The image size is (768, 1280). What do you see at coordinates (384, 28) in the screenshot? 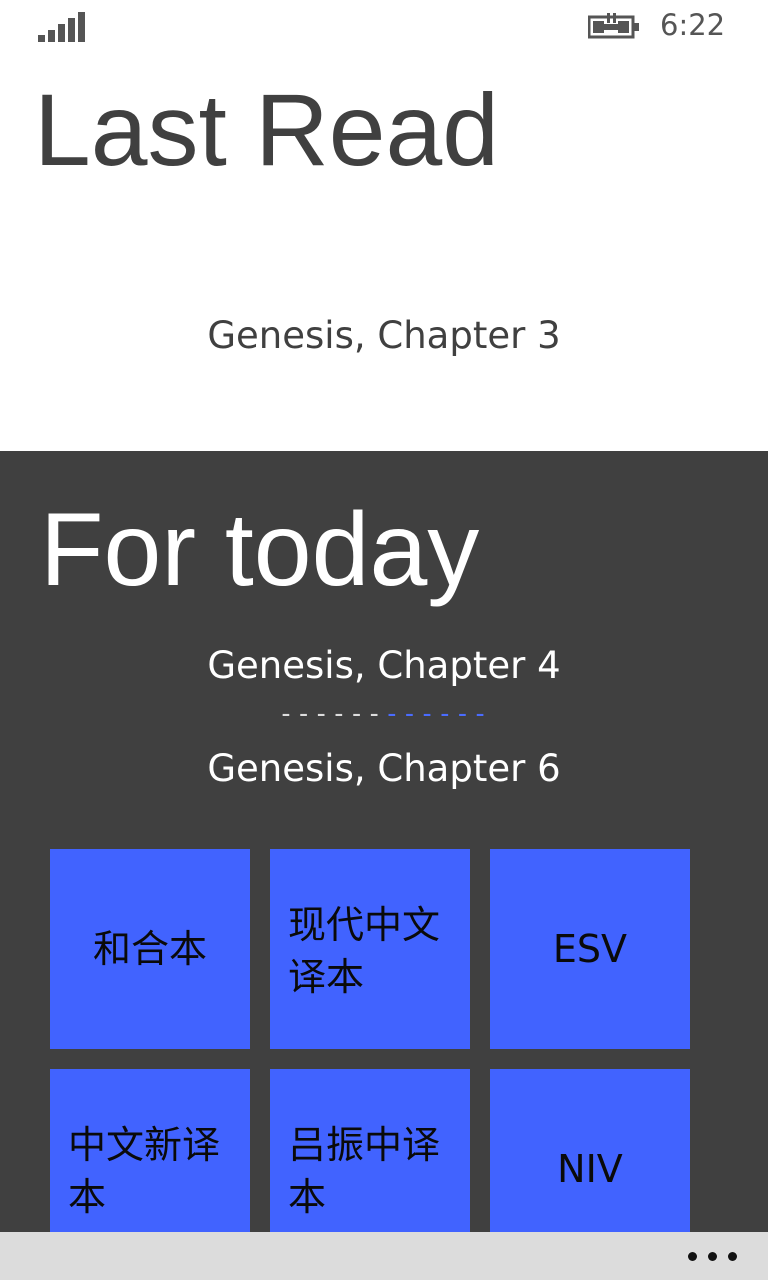
I see `status-bar: 6:22` at bounding box center [384, 28].